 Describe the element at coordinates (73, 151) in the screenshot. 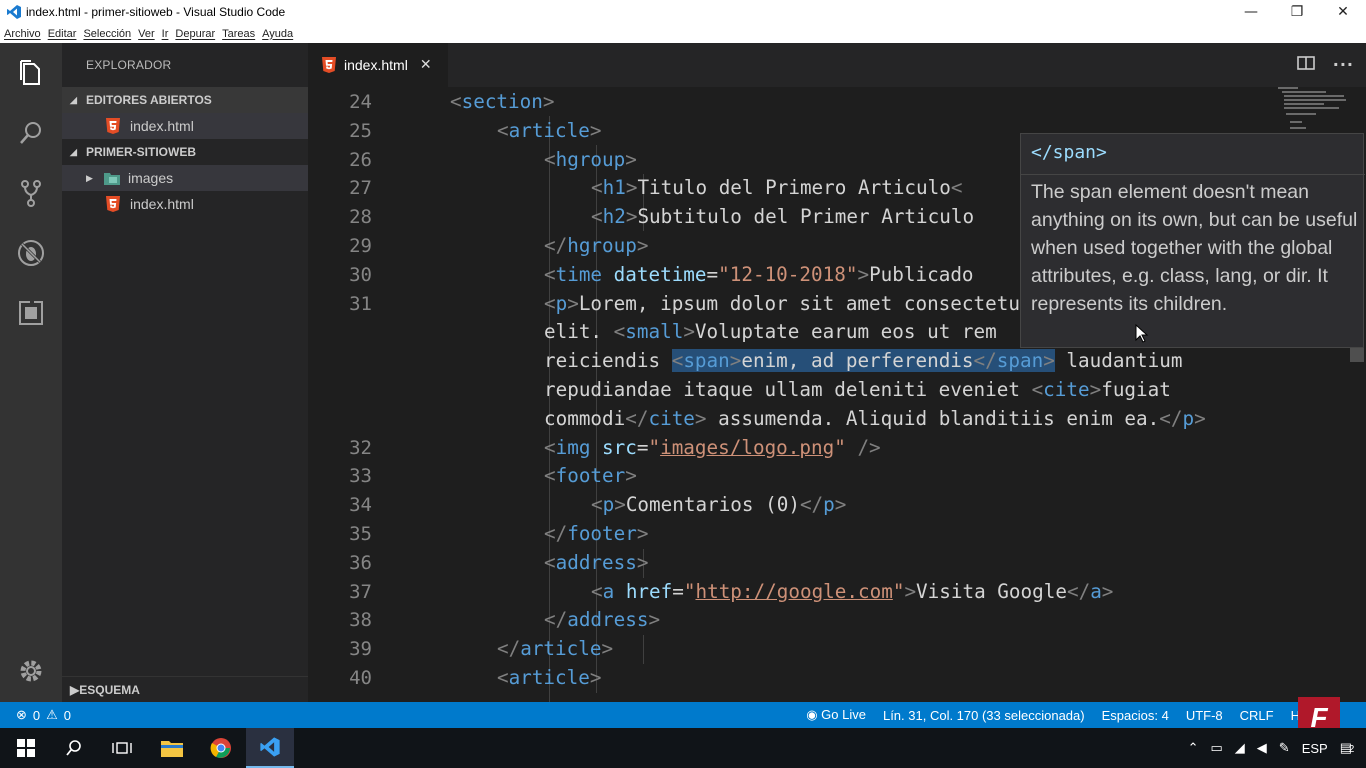

I see `chevron-down-icon: ◢` at that location.